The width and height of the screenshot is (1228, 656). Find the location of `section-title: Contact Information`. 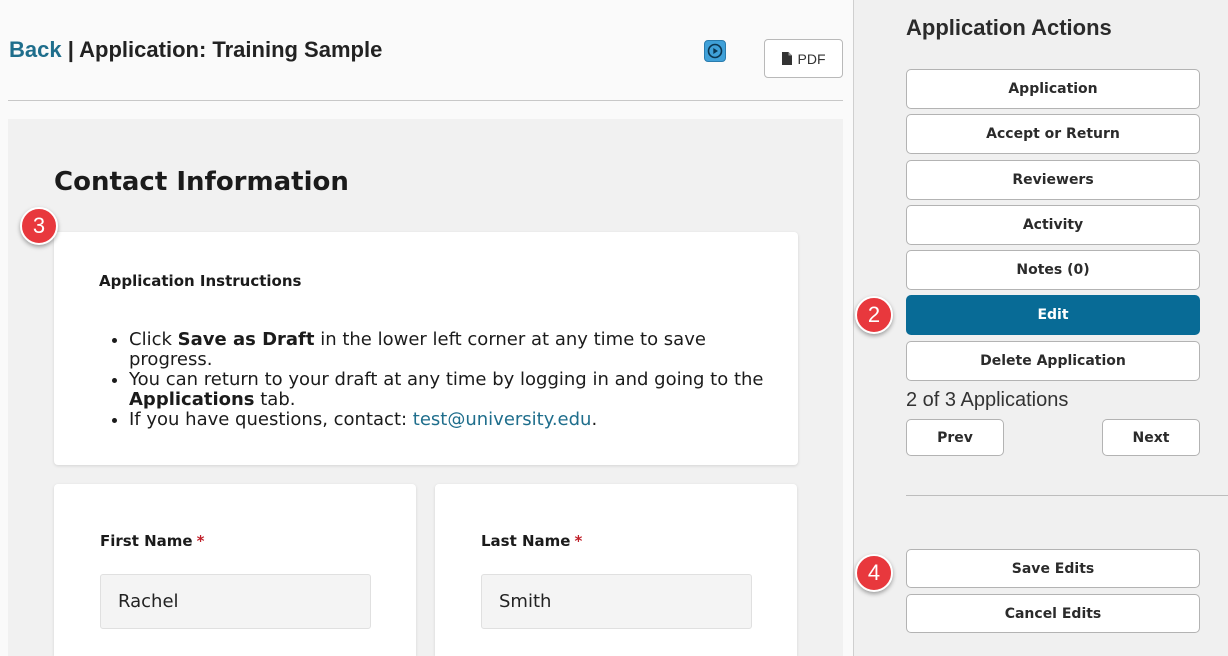

section-title: Contact Information is located at coordinates (201, 182).